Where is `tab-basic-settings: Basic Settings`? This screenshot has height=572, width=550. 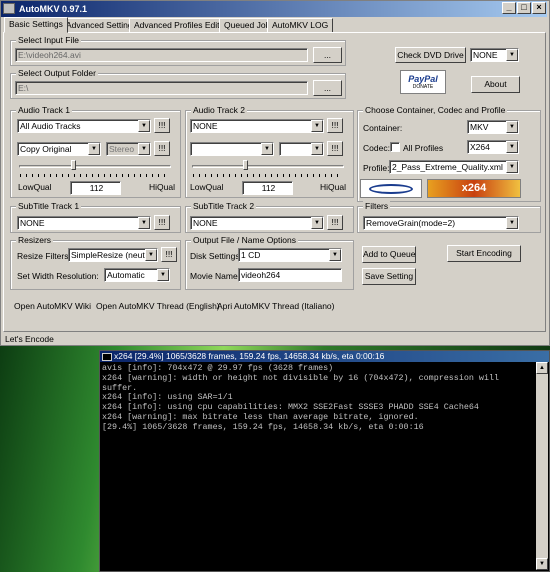 tab-basic-settings: Basic Settings is located at coordinates (36, 25).